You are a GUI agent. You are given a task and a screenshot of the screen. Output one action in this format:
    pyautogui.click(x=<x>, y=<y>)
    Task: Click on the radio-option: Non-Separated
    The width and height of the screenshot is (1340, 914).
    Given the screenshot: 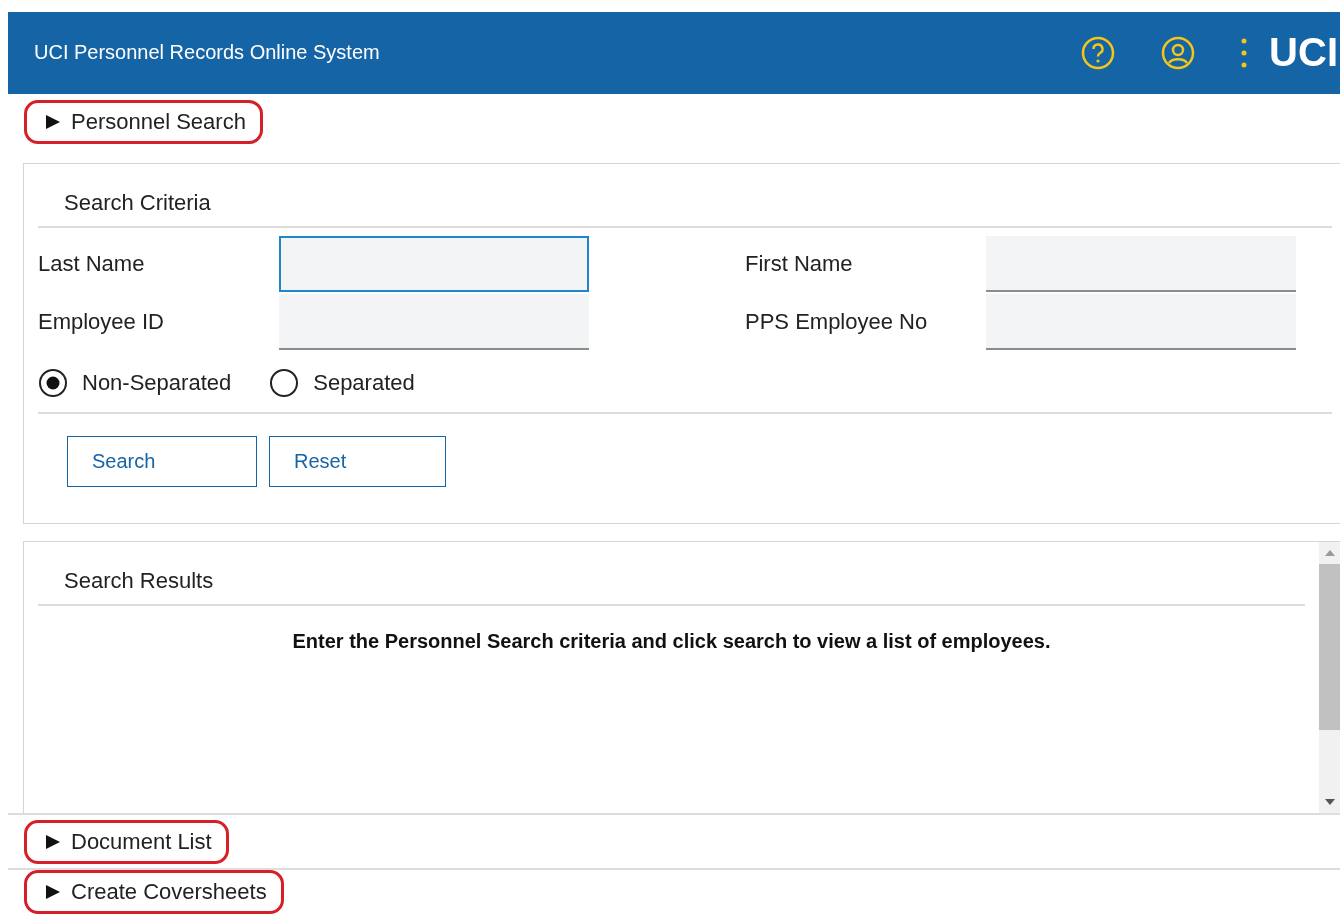 What is the action you would take?
    pyautogui.click(x=135, y=382)
    